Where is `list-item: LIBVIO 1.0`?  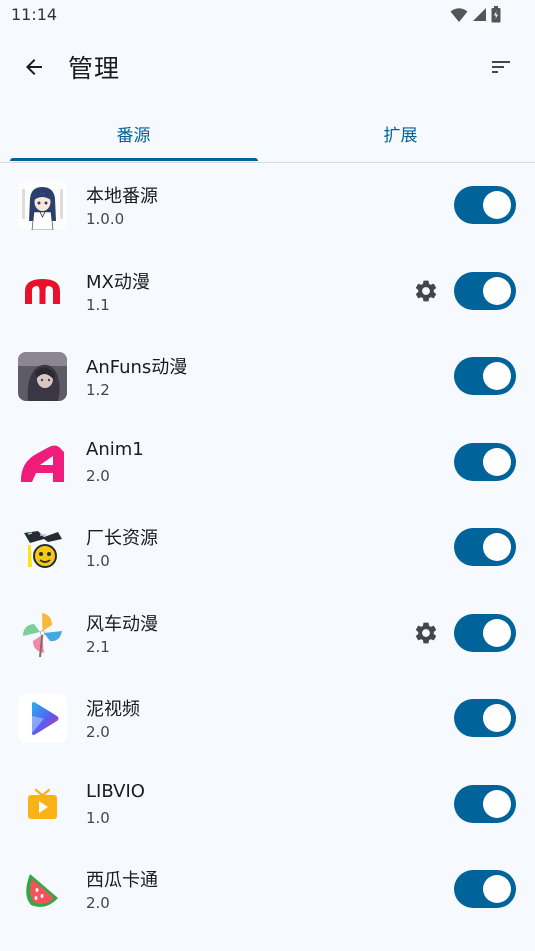
list-item: LIBVIO 1.0 is located at coordinates (267, 804).